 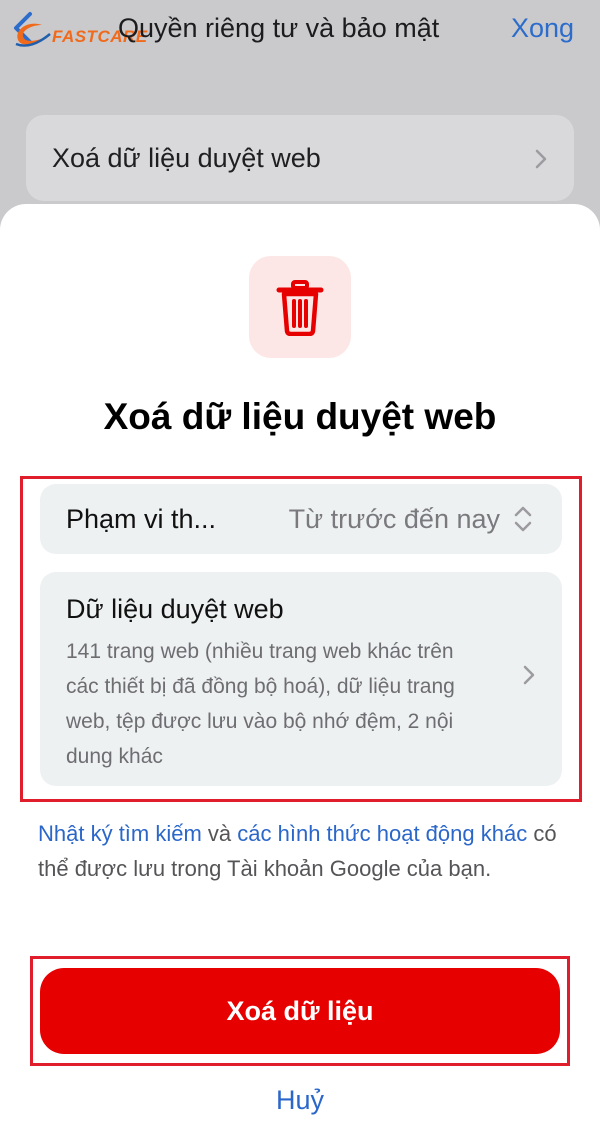 I want to click on clear-data-button-label: Xoá dữ liệu, so click(x=300, y=1011).